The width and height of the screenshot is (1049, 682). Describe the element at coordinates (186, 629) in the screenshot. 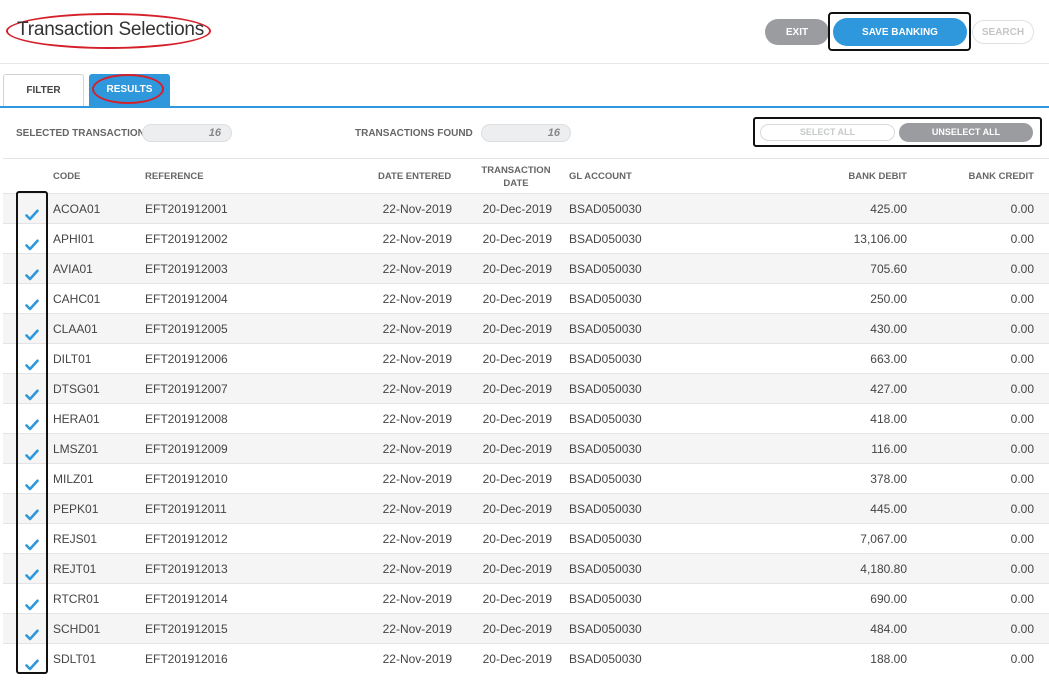

I see `cell-reference: EFT201912015` at that location.